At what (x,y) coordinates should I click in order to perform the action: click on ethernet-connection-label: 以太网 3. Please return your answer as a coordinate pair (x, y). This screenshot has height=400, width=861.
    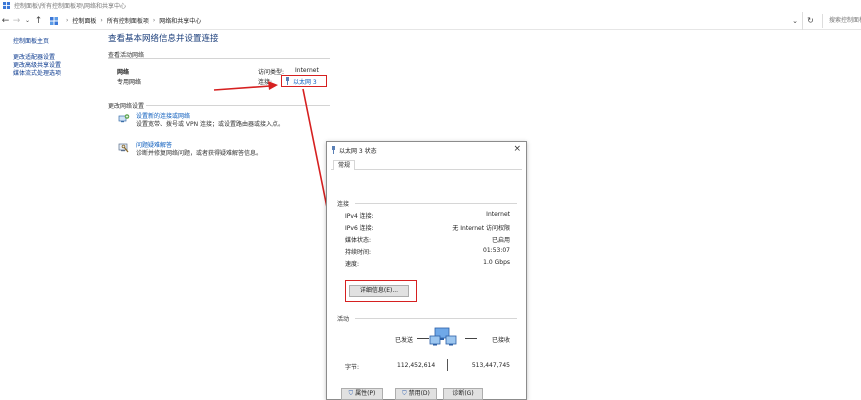
    Looking at the image, I should click on (305, 82).